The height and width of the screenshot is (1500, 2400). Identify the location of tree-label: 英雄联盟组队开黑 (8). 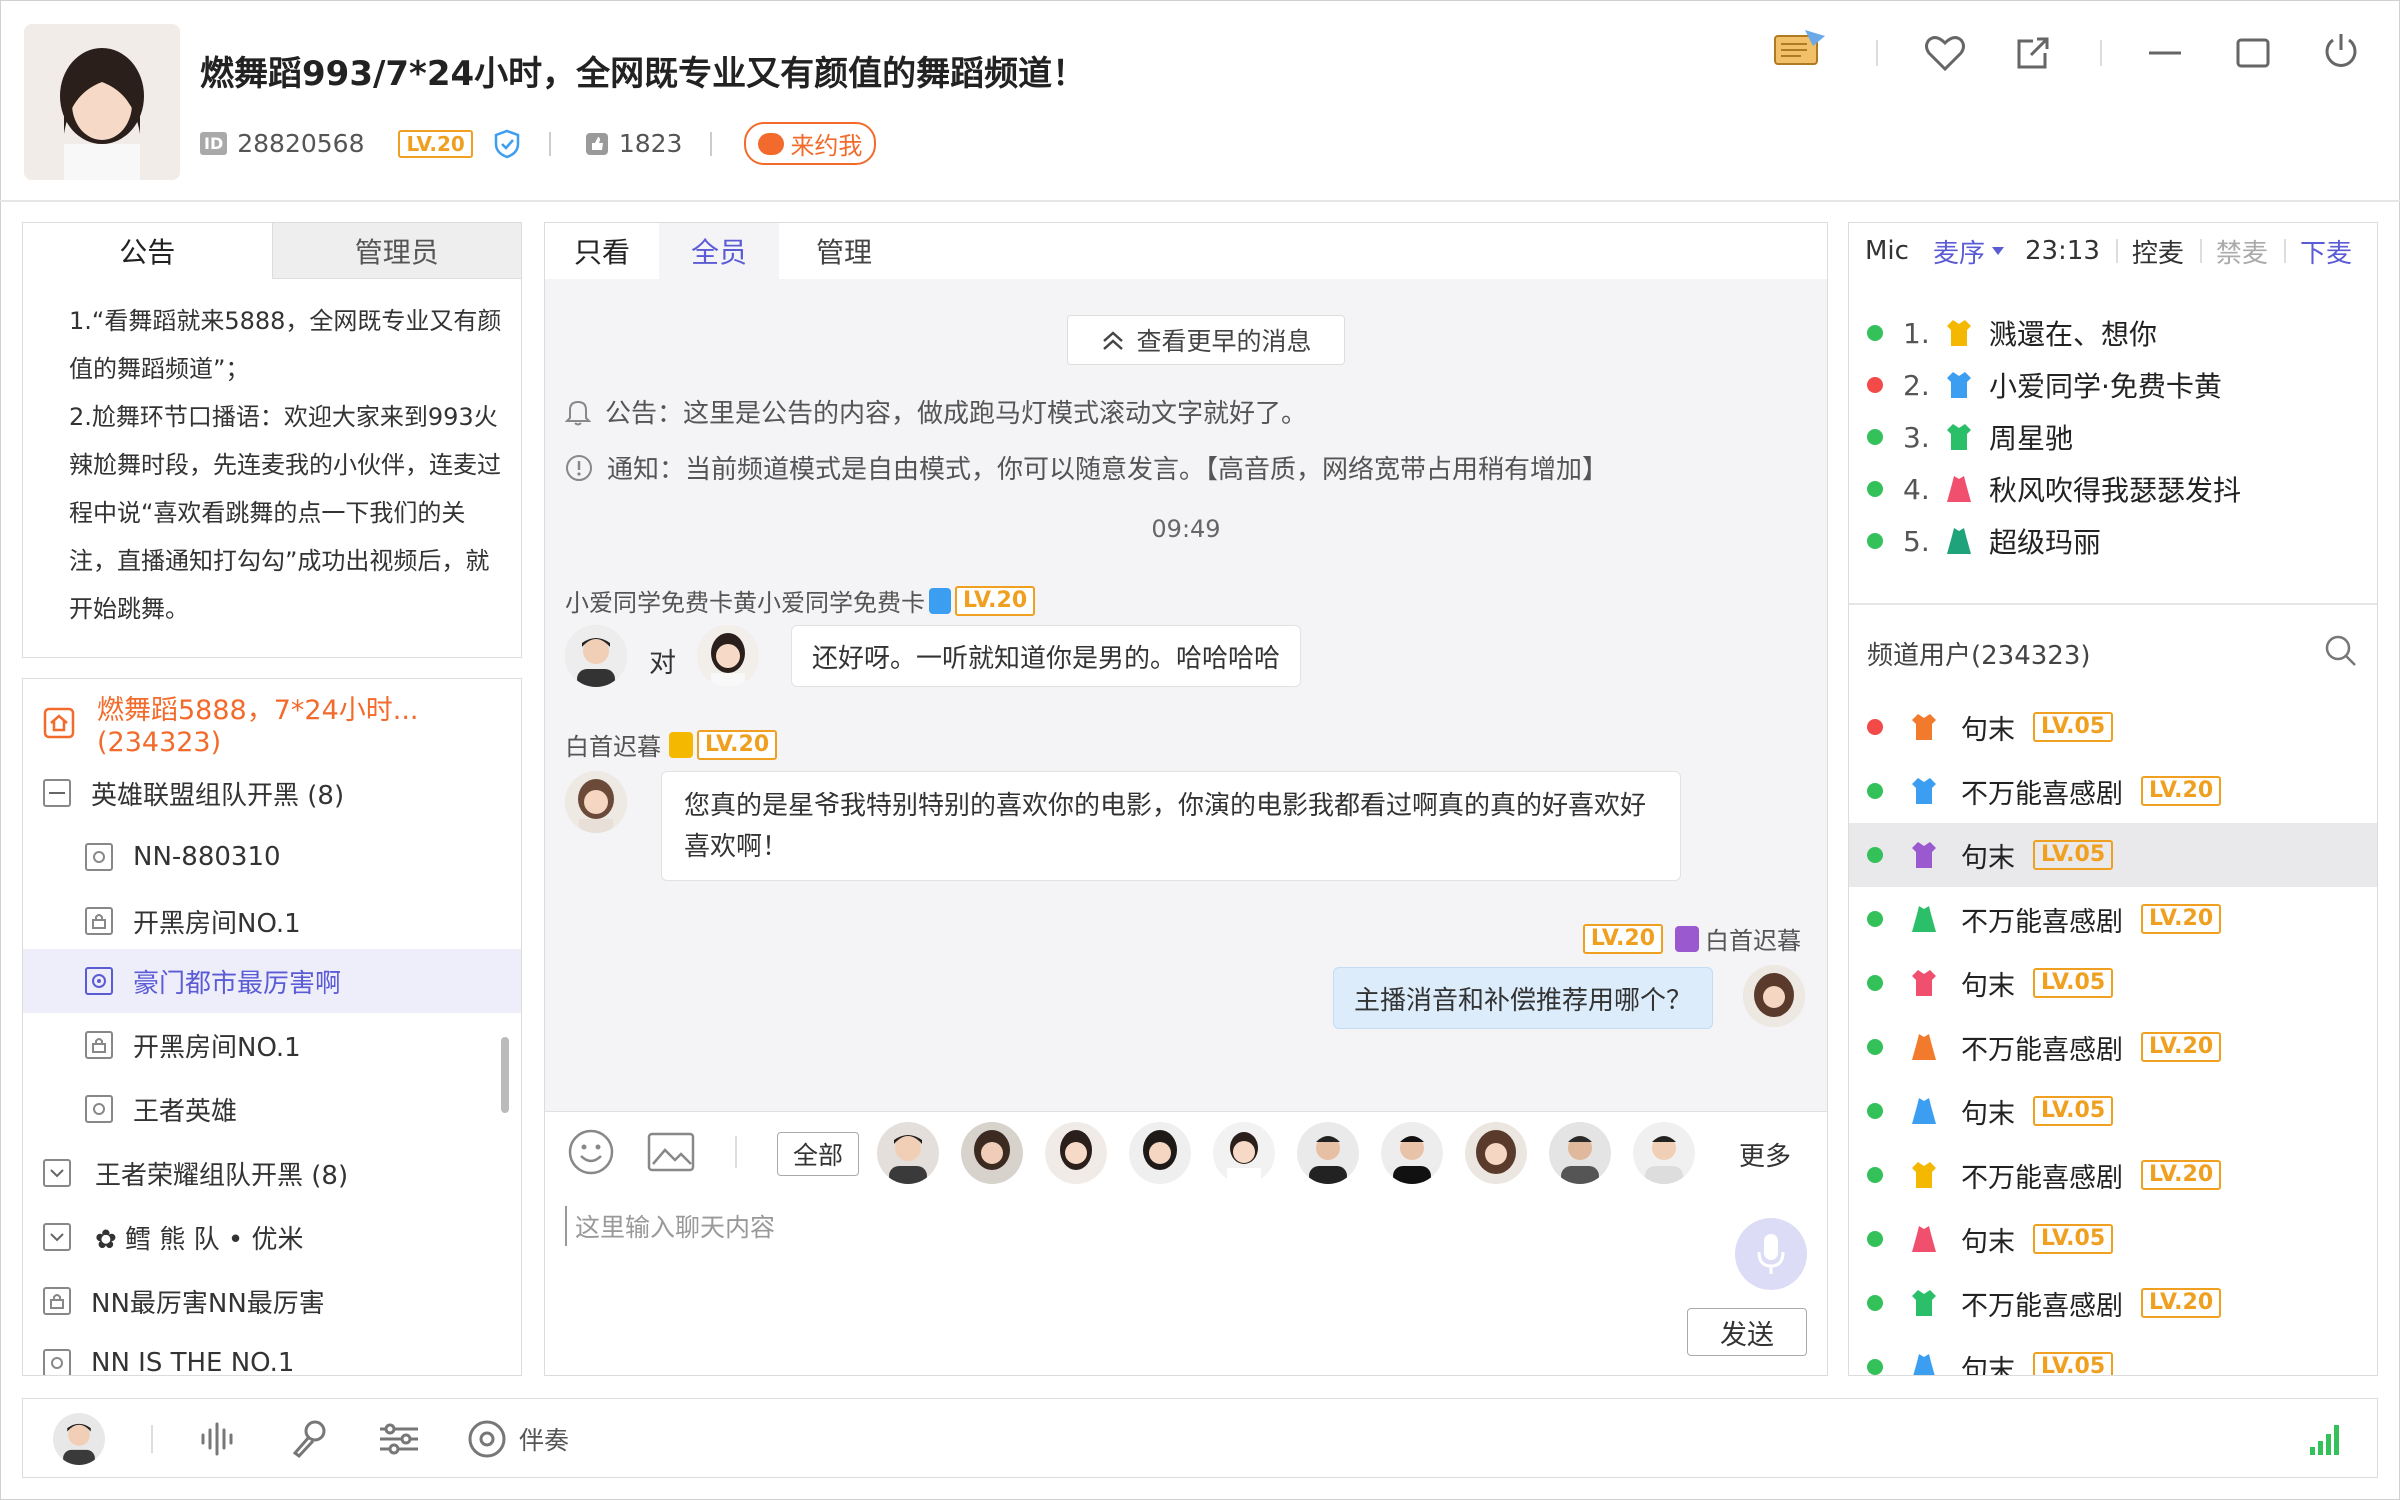
(218, 795).